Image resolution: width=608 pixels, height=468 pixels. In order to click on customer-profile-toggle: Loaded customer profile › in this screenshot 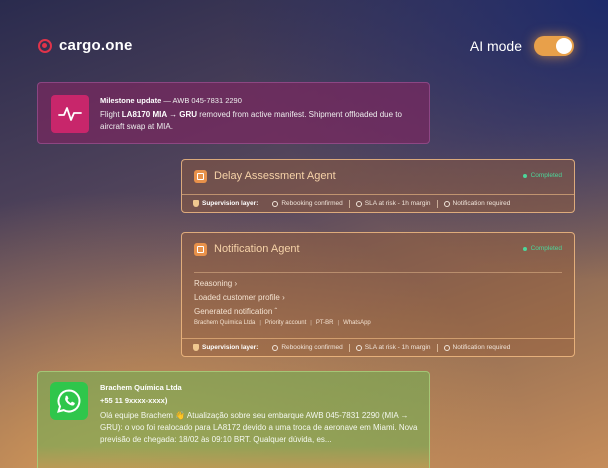, I will do `click(378, 298)`.